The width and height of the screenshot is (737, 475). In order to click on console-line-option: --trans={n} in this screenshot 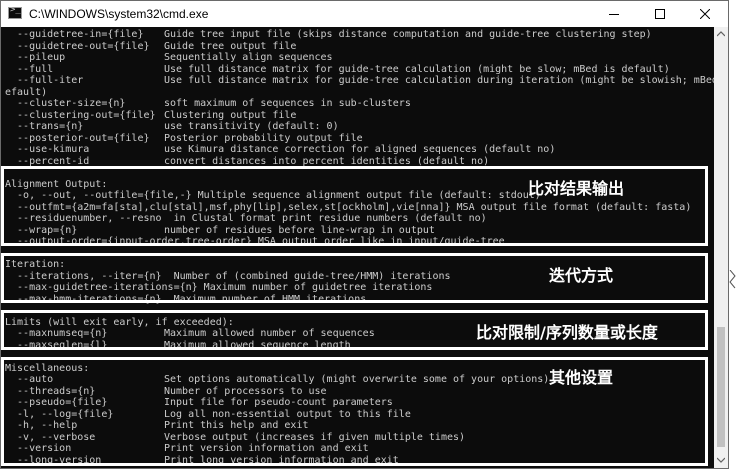, I will do `click(44, 126)`.